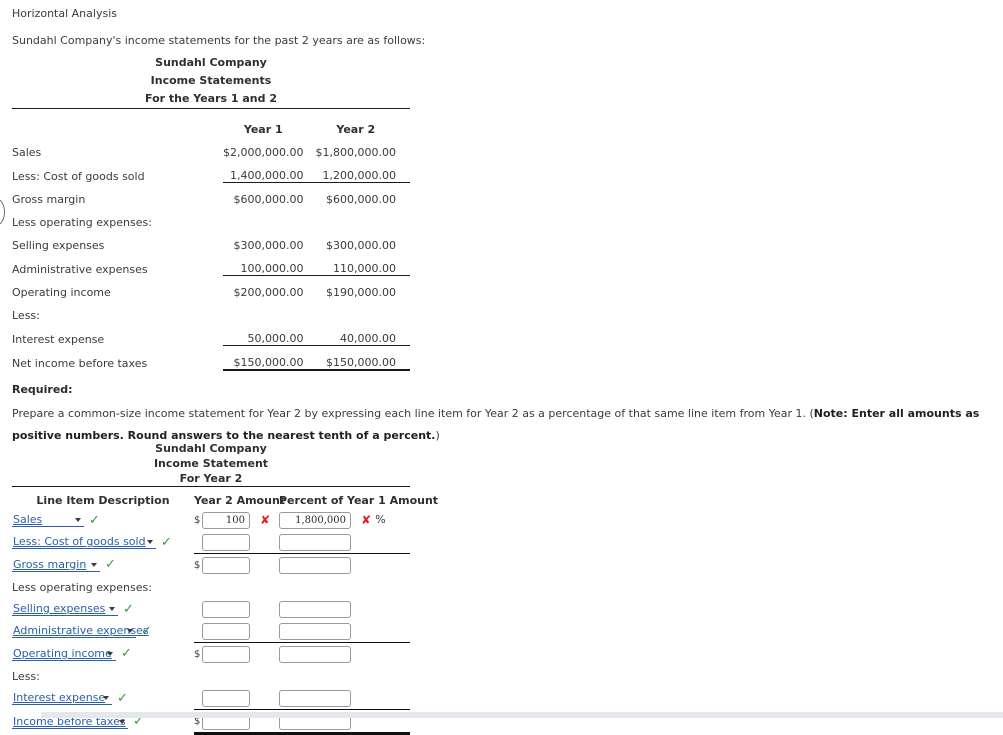 The height and width of the screenshot is (735, 1003). Describe the element at coordinates (211, 478) in the screenshot. I see `statement2-heading-period: For Year 2` at that location.